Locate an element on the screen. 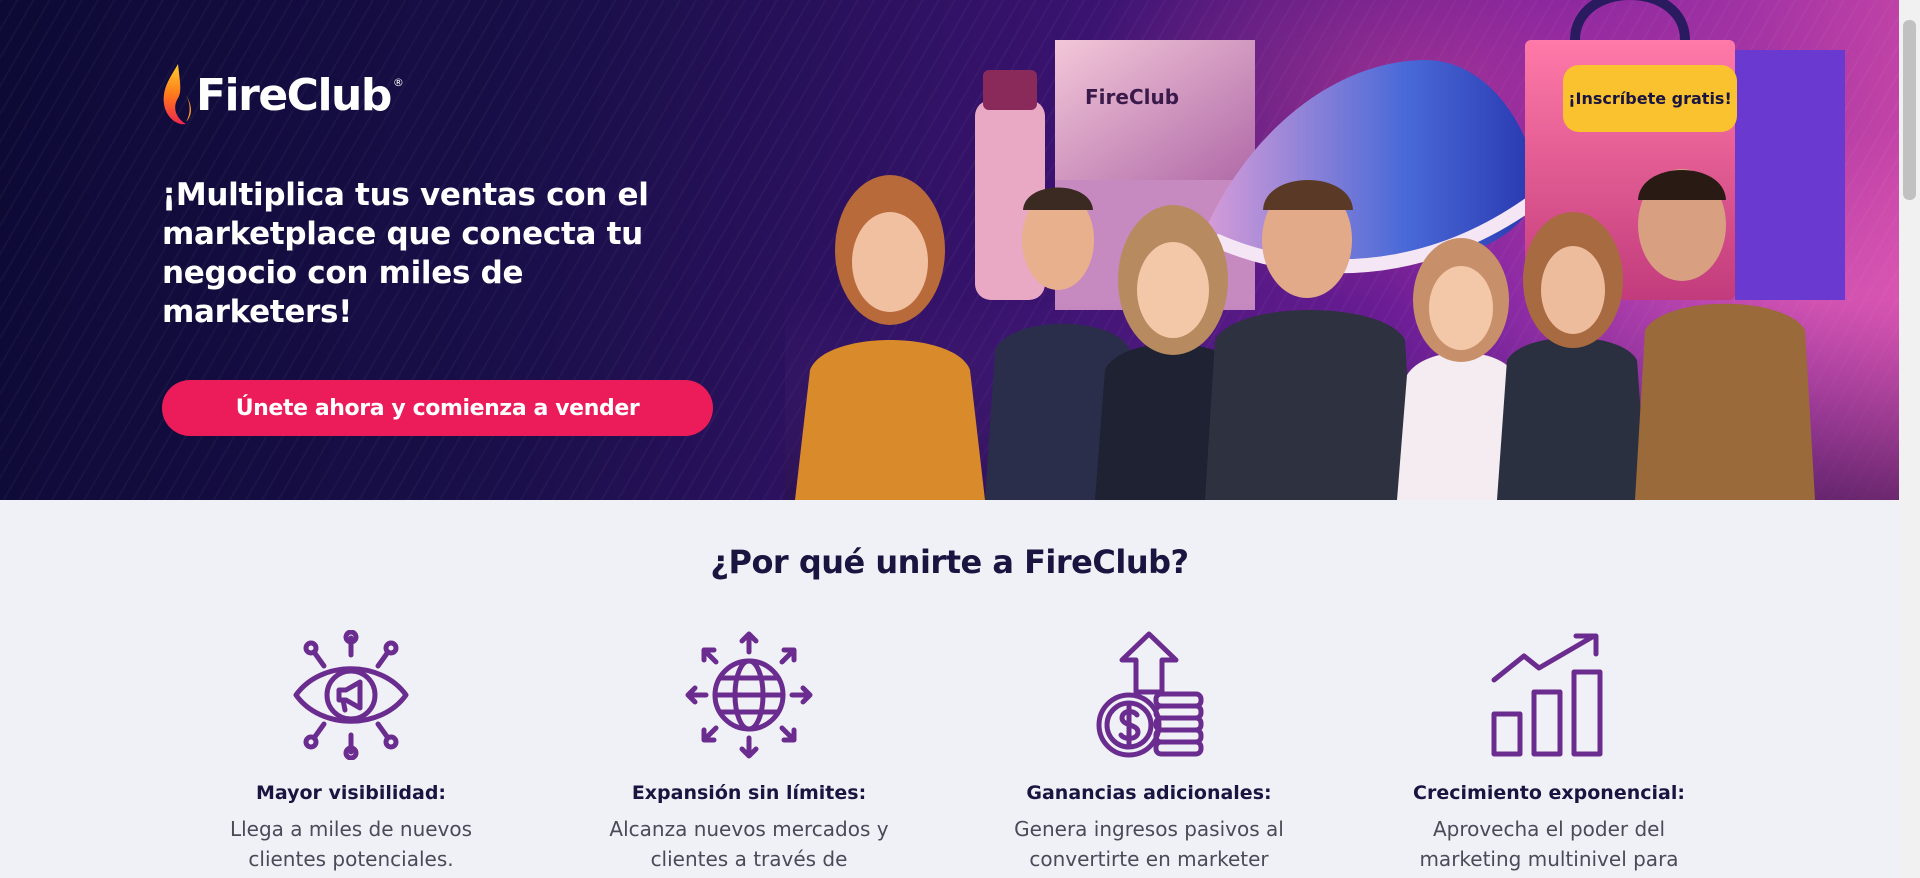  growth-chart-icon is located at coordinates (1547, 695).